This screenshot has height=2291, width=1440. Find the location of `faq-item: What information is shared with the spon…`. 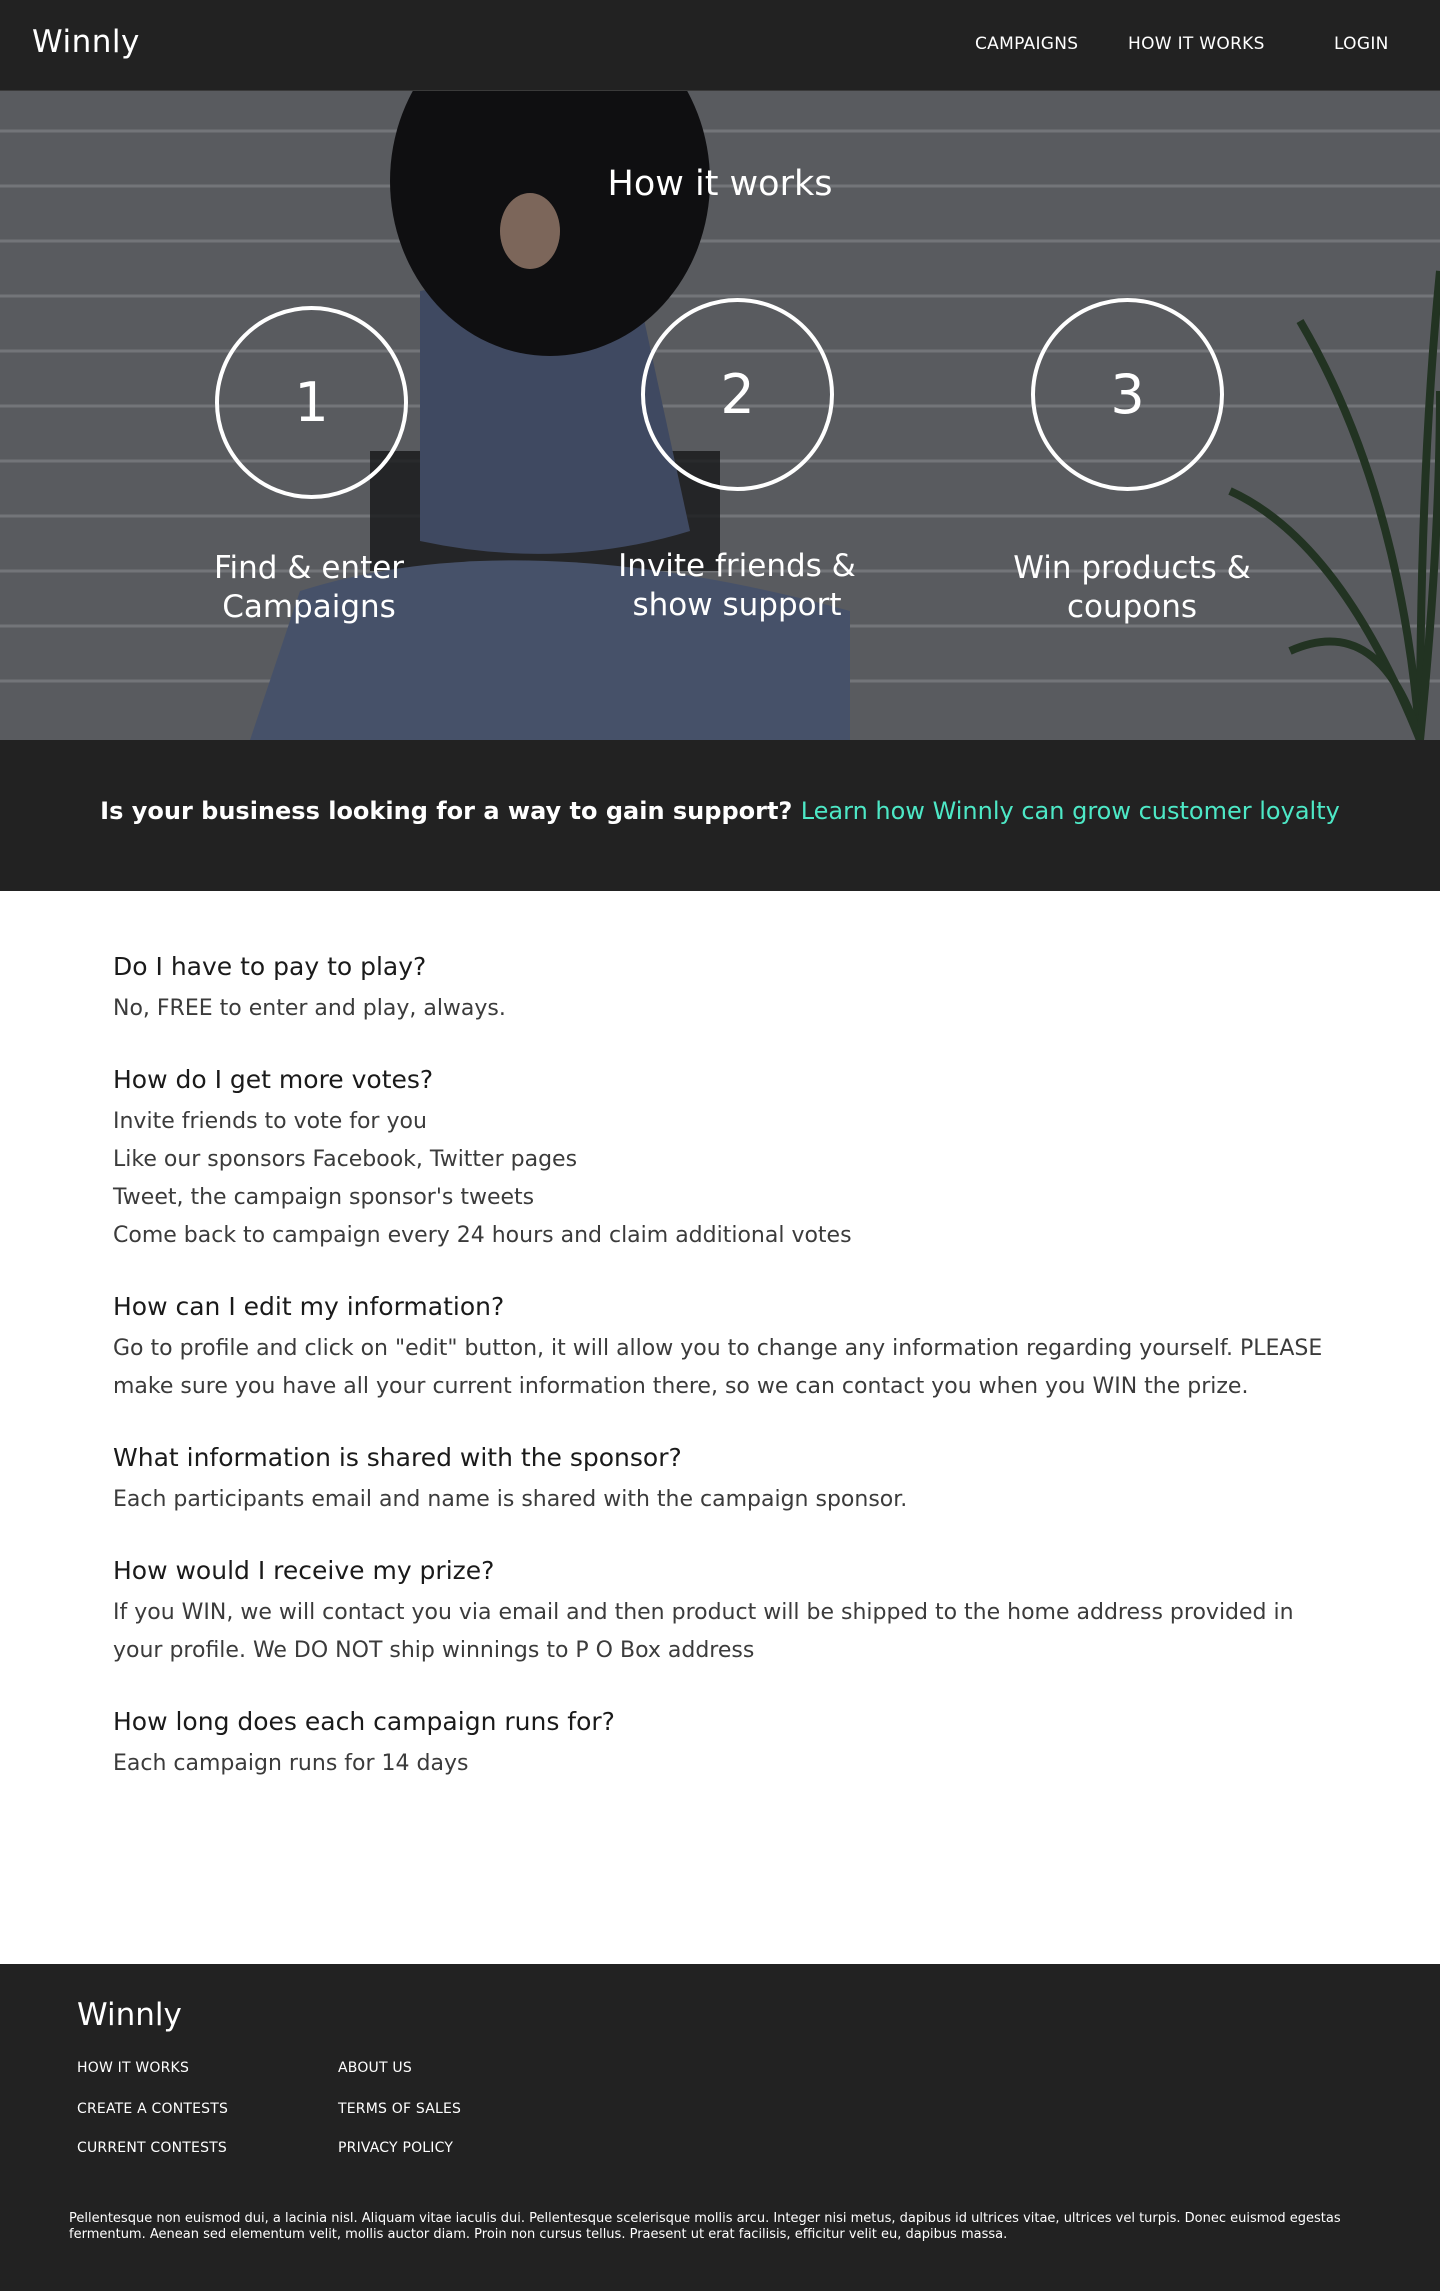

faq-item: What information is shared with the spon… is located at coordinates (723, 1480).